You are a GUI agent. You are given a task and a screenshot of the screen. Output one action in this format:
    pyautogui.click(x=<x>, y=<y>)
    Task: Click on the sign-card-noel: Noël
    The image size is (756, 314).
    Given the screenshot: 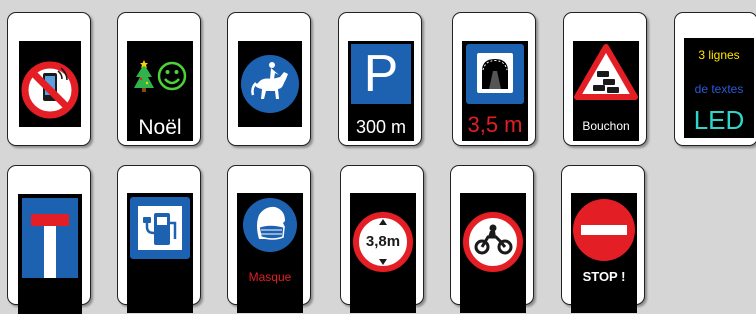 What is the action you would take?
    pyautogui.click(x=159, y=79)
    